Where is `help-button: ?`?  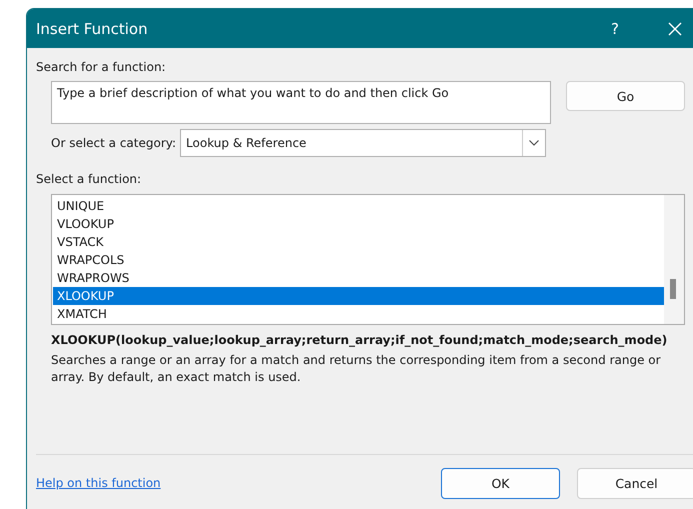
help-button: ? is located at coordinates (615, 29).